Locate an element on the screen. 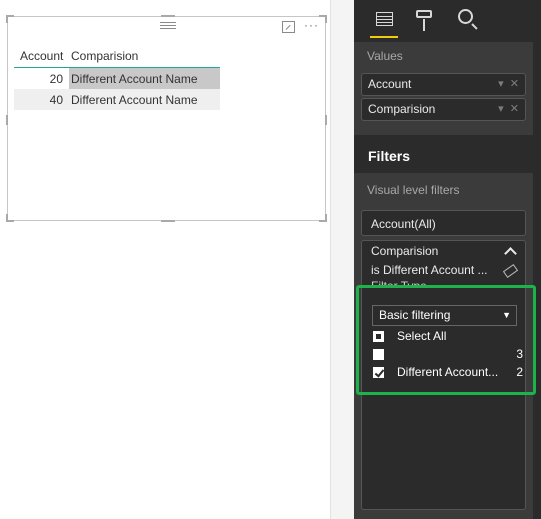 This screenshot has width=541, height=519. checkbox-unchecked is located at coordinates (378, 354).